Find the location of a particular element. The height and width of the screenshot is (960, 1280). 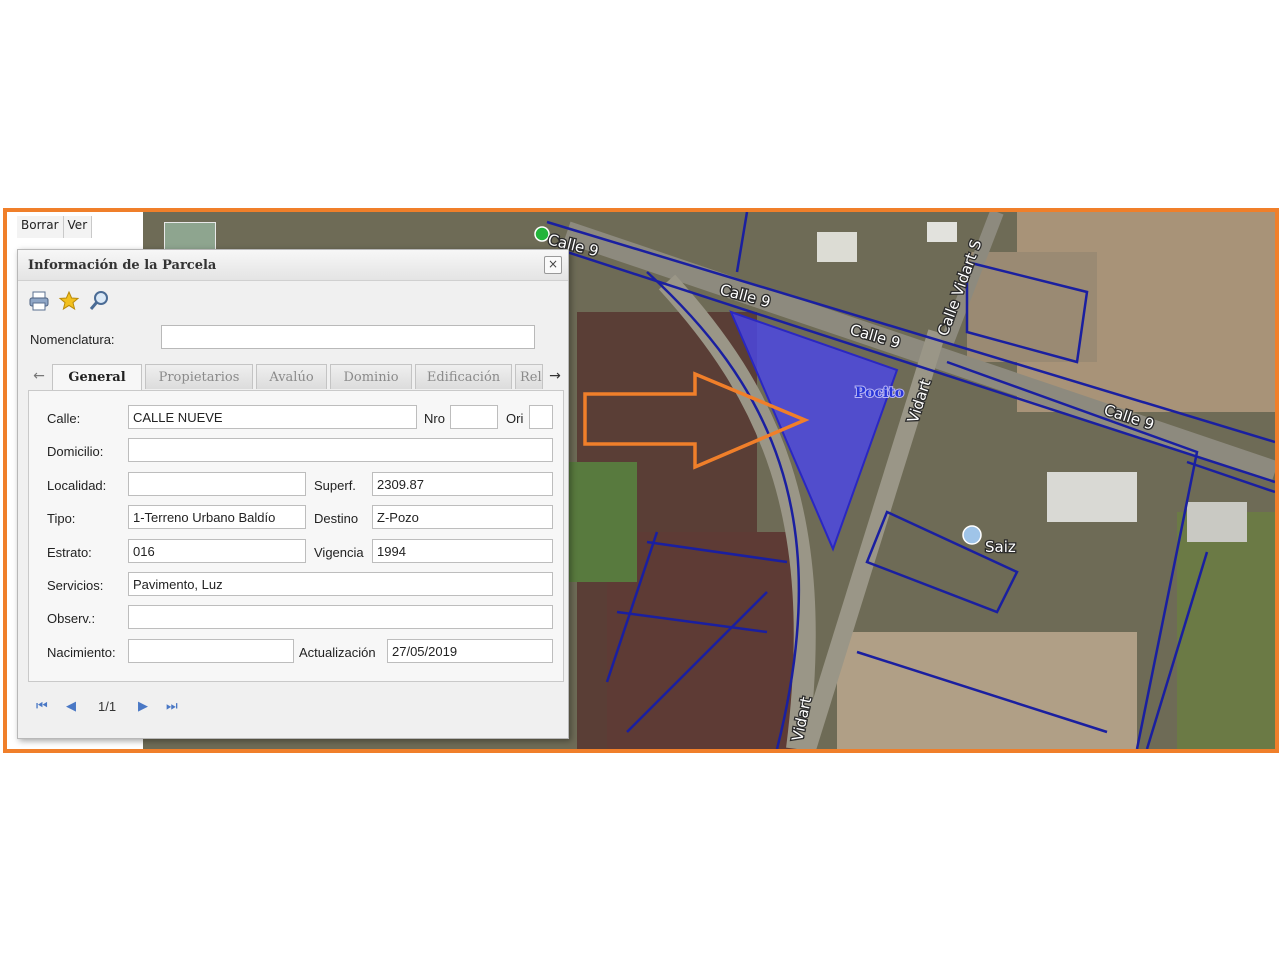

nro-field is located at coordinates (474, 417).